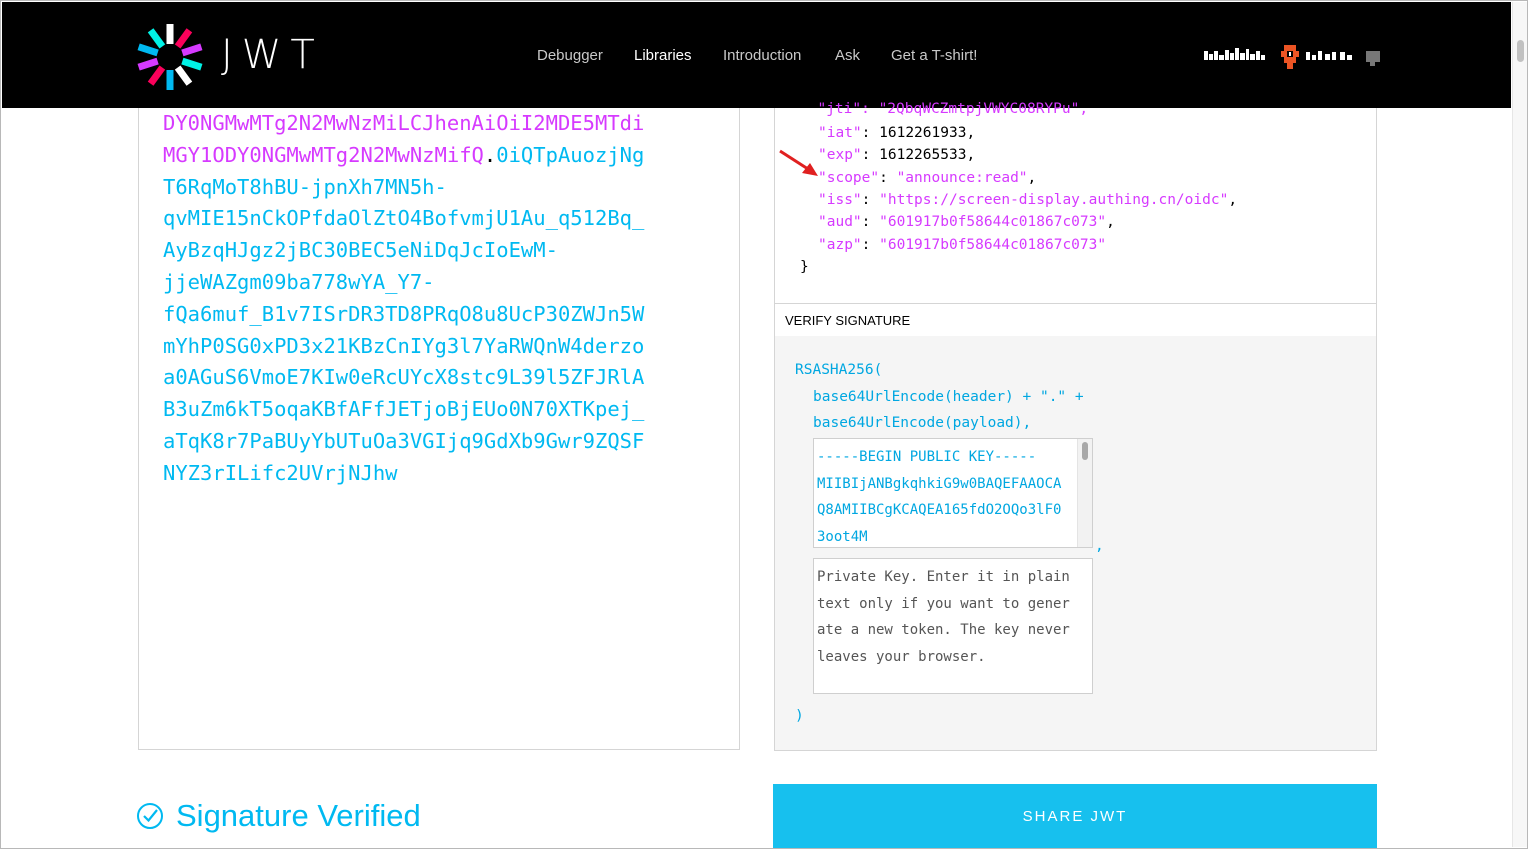 This screenshot has width=1528, height=849. I want to click on alg-line: RSASHA256(, so click(839, 370).